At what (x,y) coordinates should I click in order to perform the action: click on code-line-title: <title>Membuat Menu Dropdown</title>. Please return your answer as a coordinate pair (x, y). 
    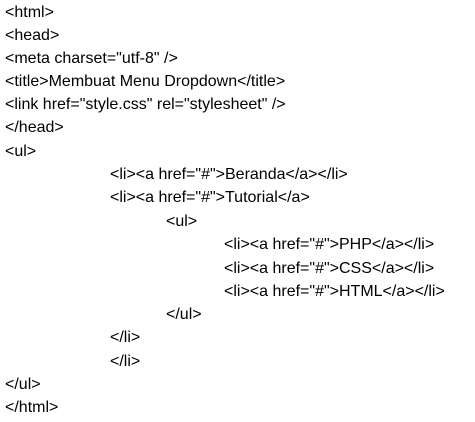
    Looking at the image, I should click on (145, 81).